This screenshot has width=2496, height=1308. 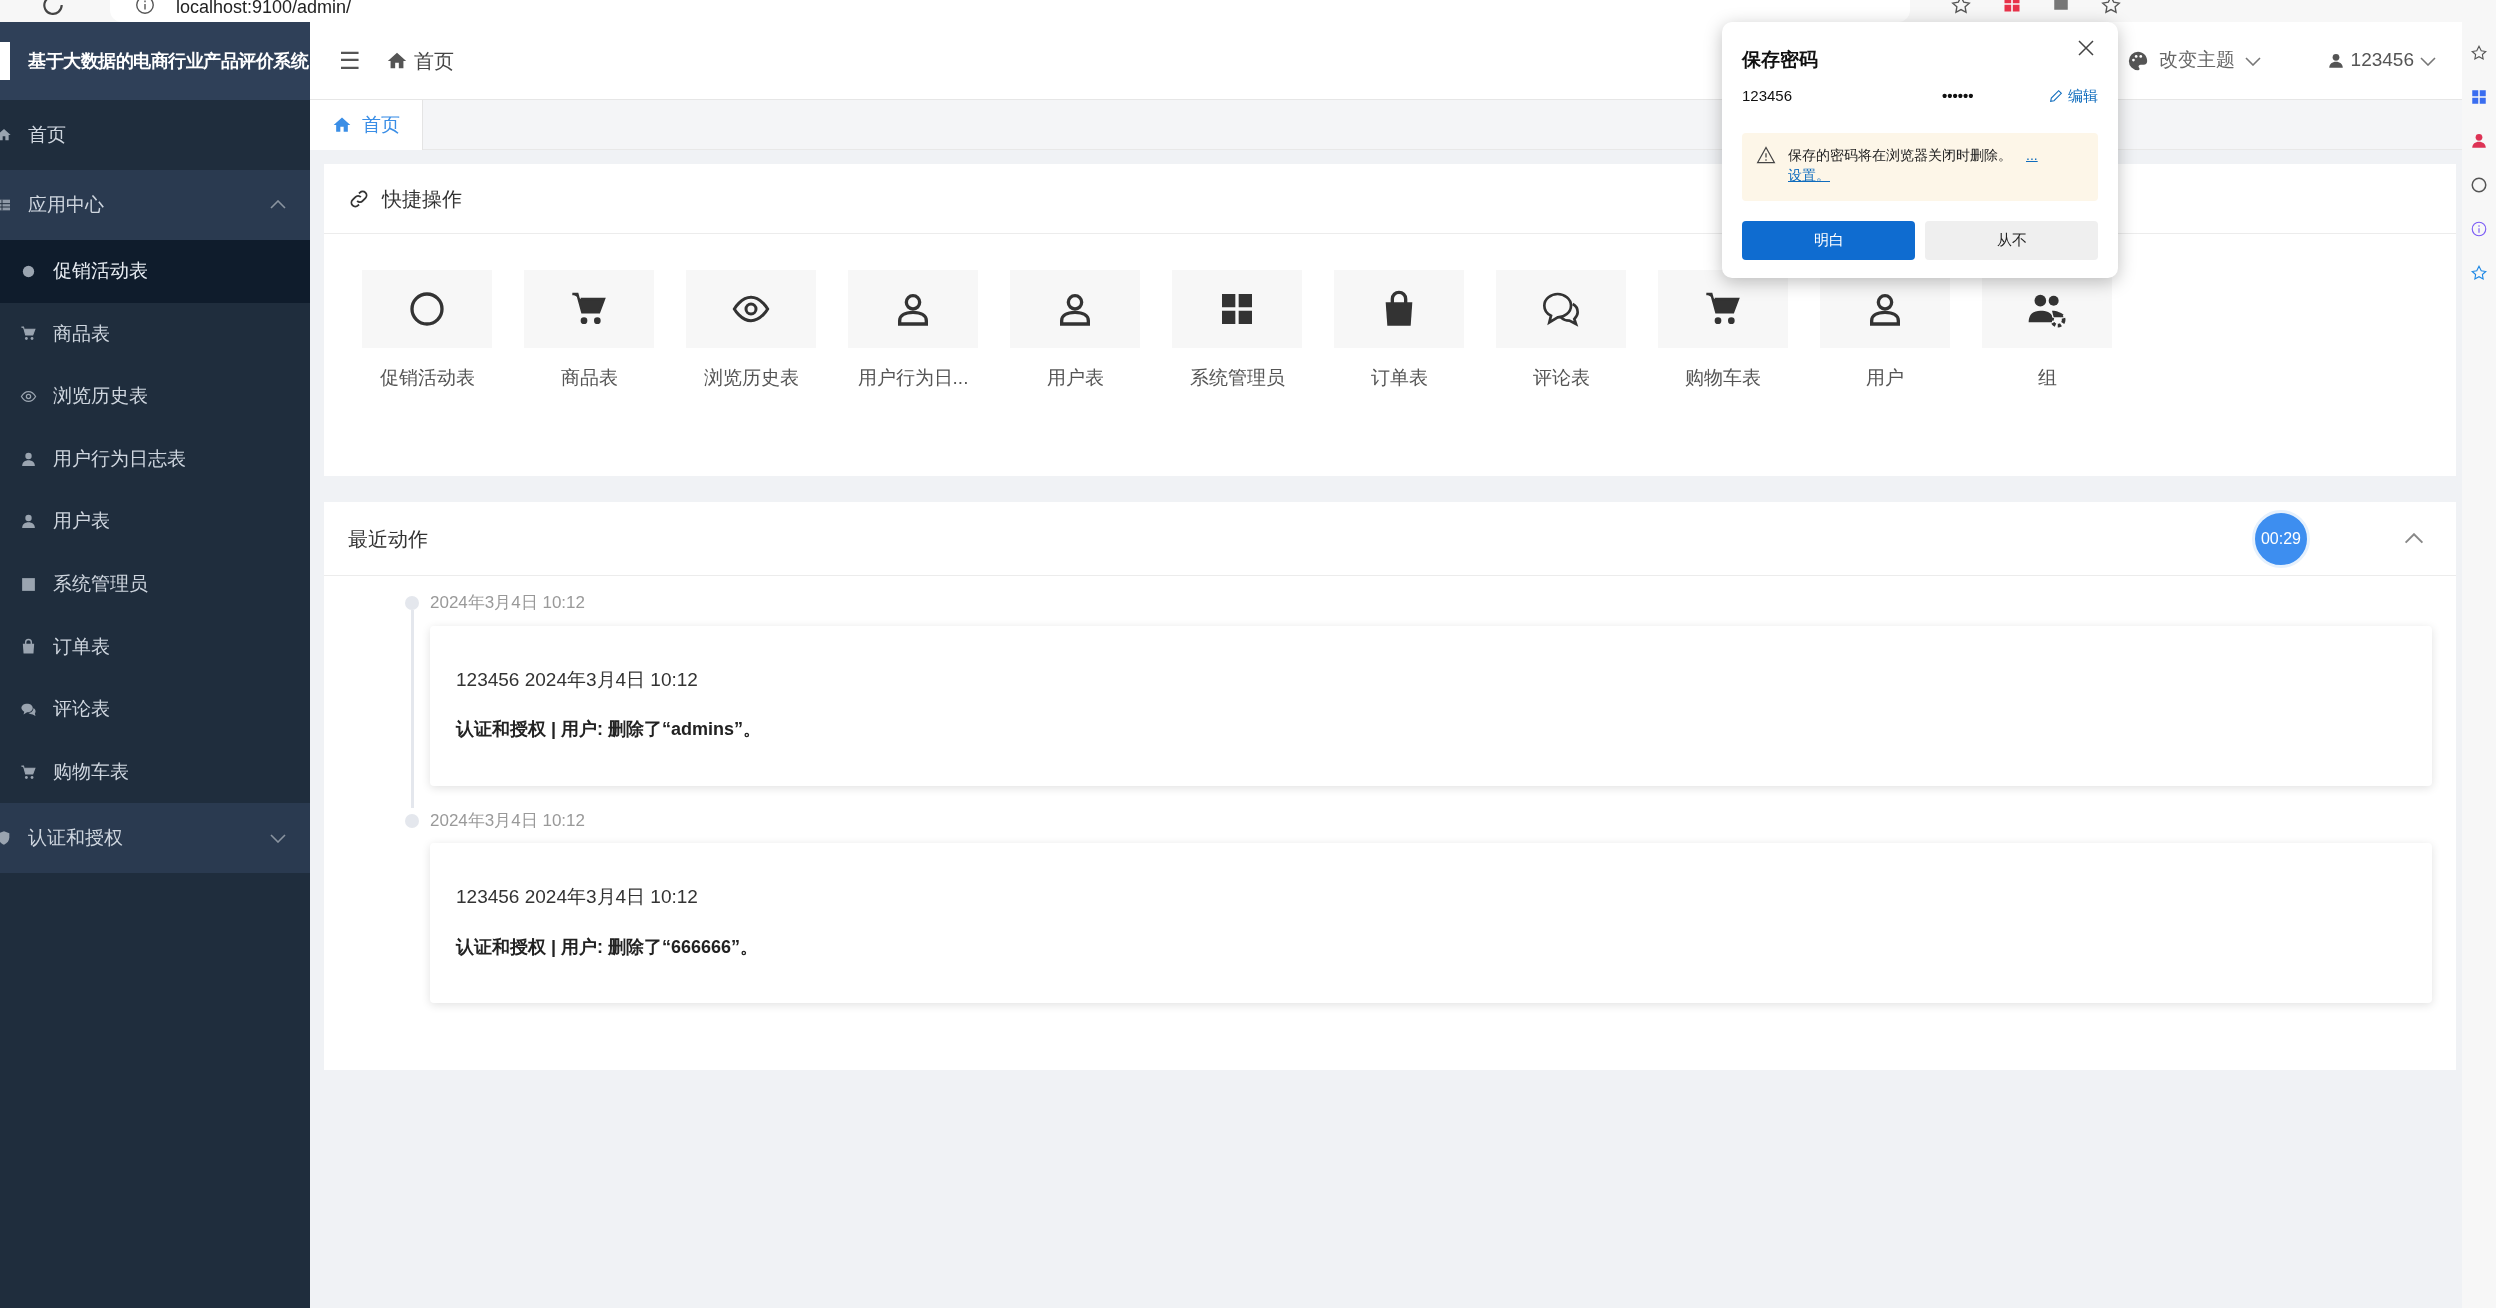 I want to click on menu-item: 应用中心, so click(x=155, y=205).